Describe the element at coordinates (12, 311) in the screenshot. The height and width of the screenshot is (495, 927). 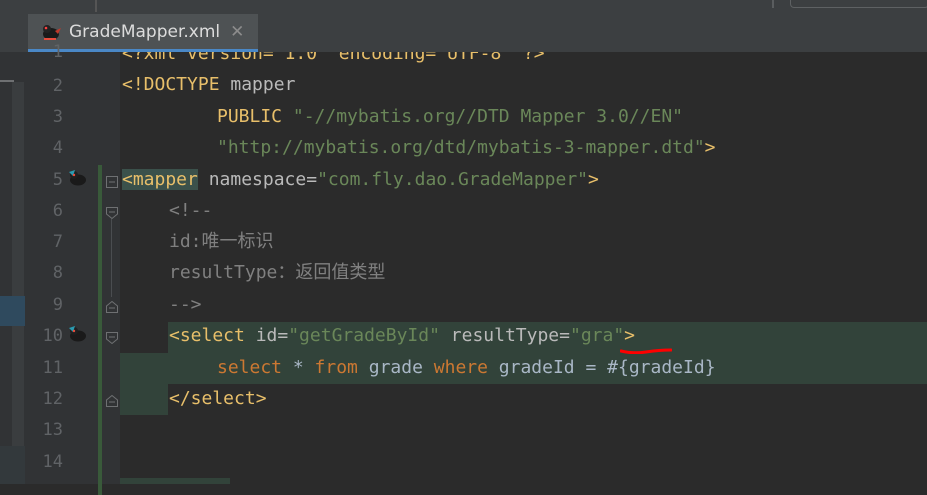
I see `selected-panel-item` at that location.